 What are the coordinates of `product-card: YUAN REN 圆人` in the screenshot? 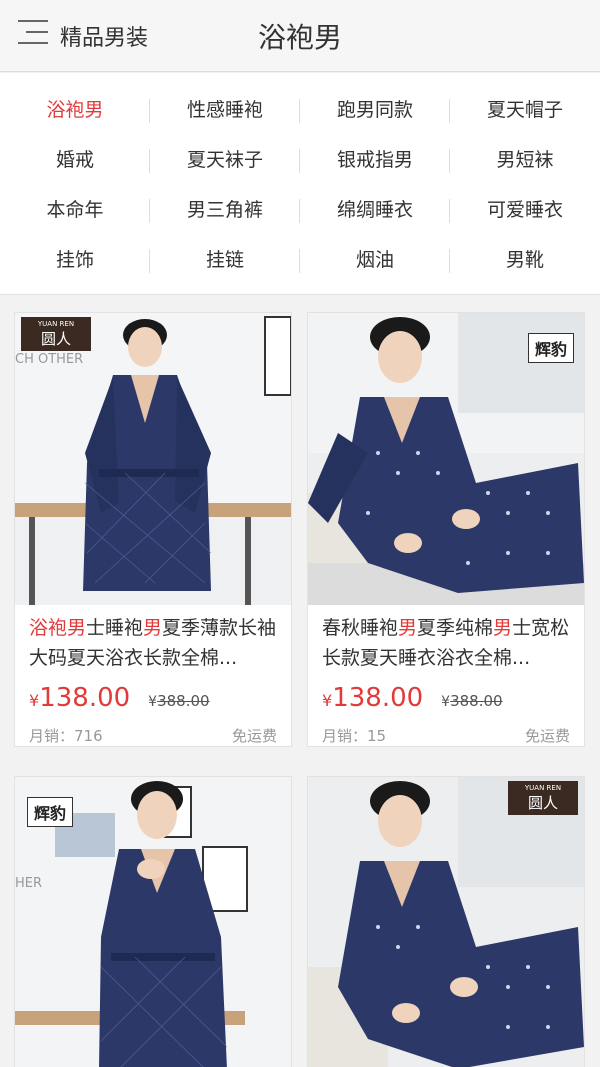 It's located at (446, 921).